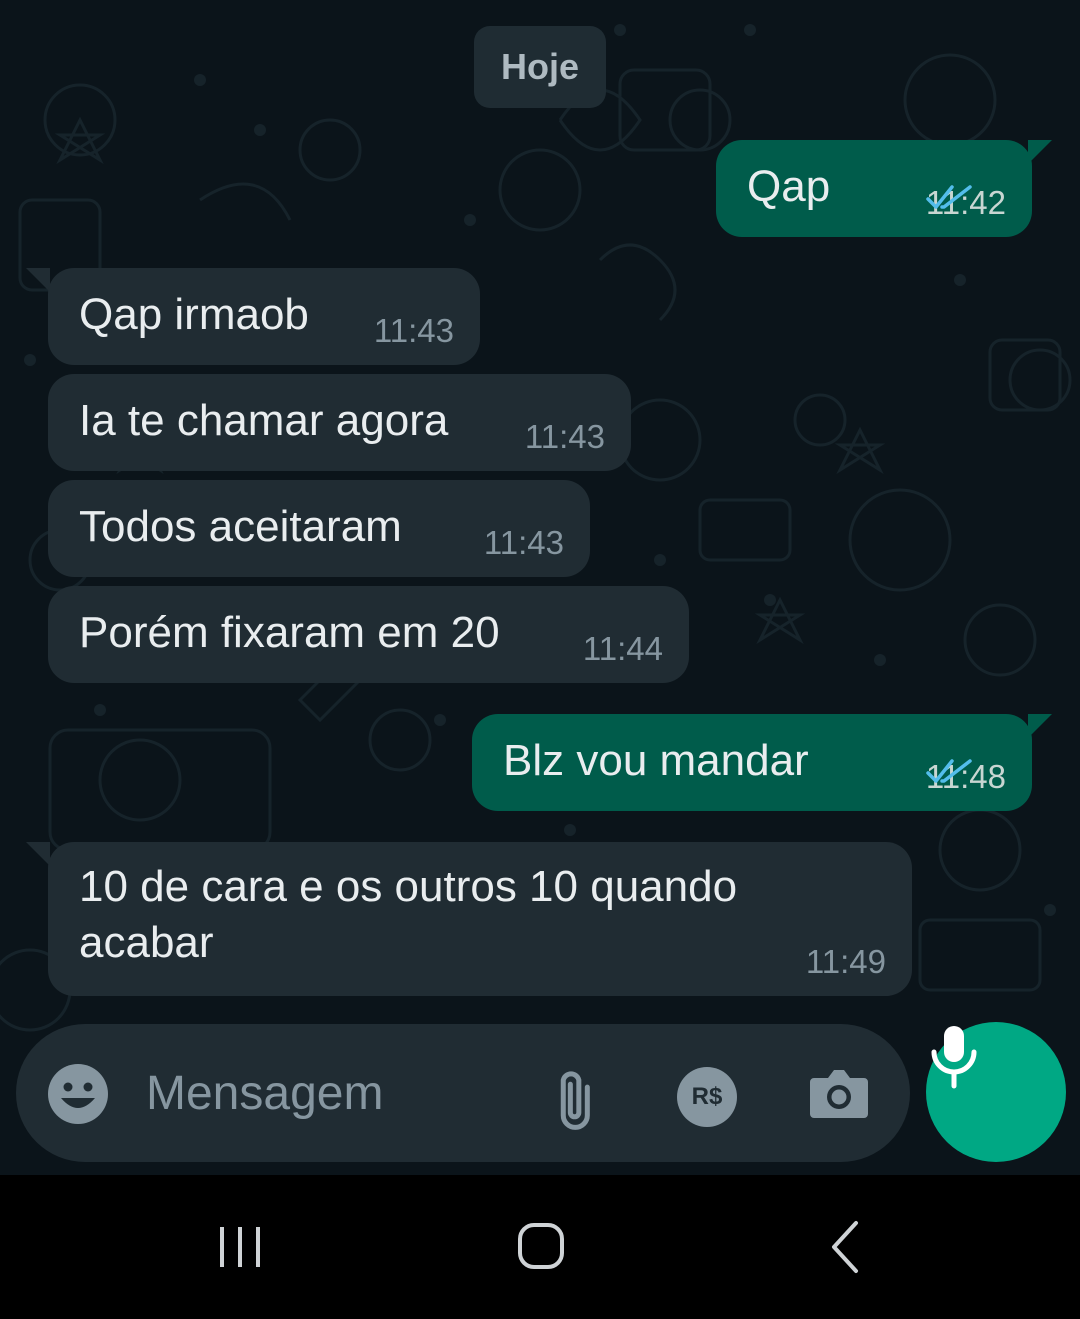  What do you see at coordinates (845, 1247) in the screenshot?
I see `back-icon` at bounding box center [845, 1247].